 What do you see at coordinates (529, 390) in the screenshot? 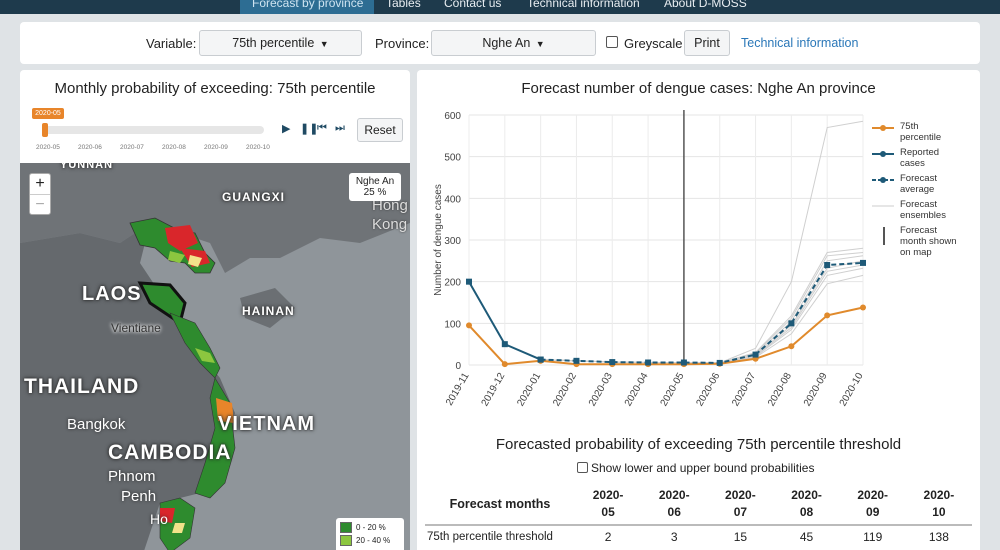
I see `x-tick-label: 2020-01` at bounding box center [529, 390].